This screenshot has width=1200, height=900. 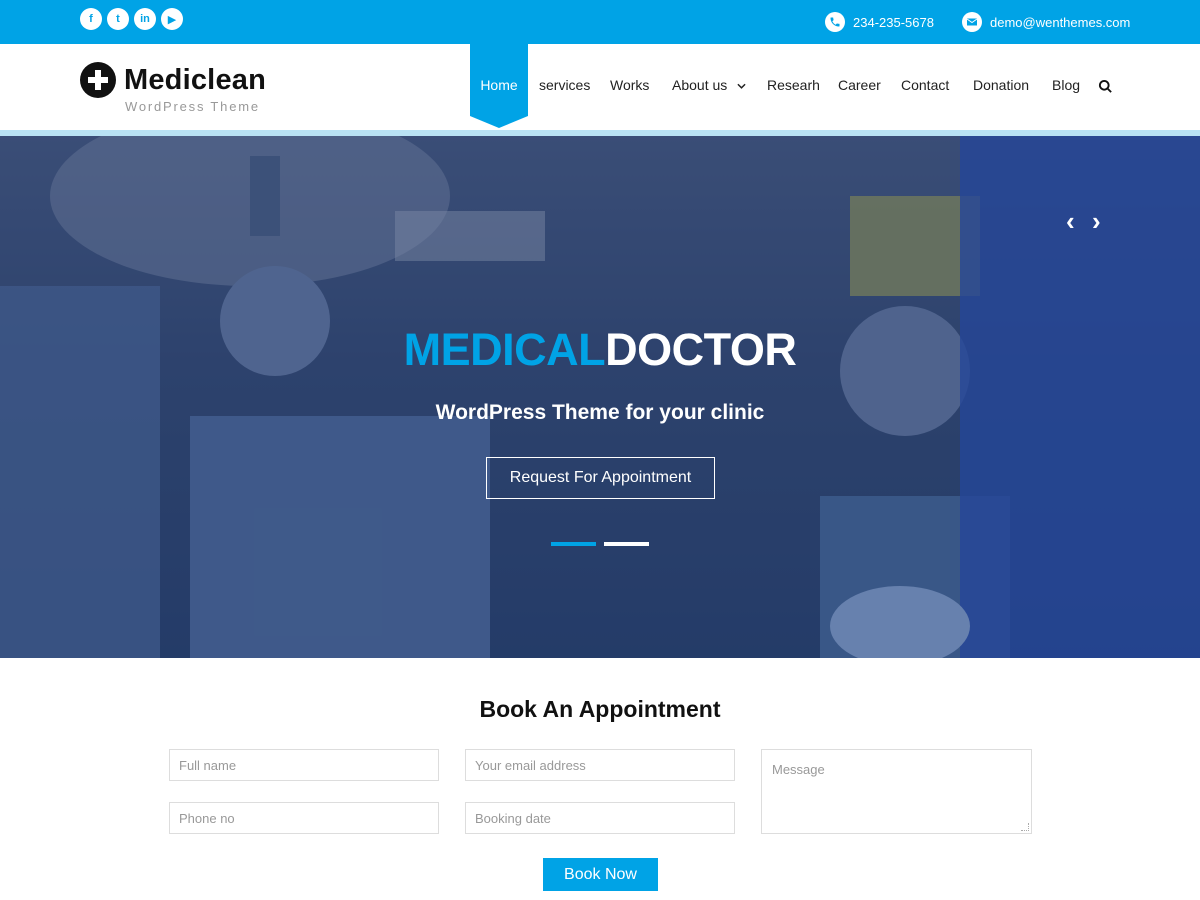 What do you see at coordinates (972, 22) in the screenshot?
I see `envelope-icon` at bounding box center [972, 22].